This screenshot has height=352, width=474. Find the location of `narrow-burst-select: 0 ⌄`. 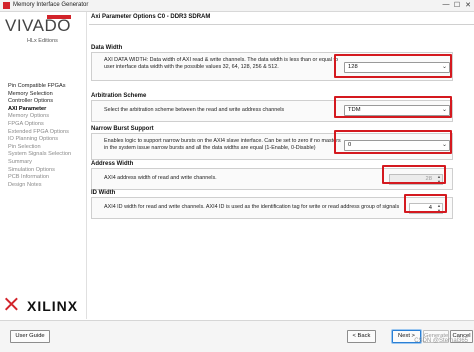

narrow-burst-select: 0 ⌄ is located at coordinates (397, 145).